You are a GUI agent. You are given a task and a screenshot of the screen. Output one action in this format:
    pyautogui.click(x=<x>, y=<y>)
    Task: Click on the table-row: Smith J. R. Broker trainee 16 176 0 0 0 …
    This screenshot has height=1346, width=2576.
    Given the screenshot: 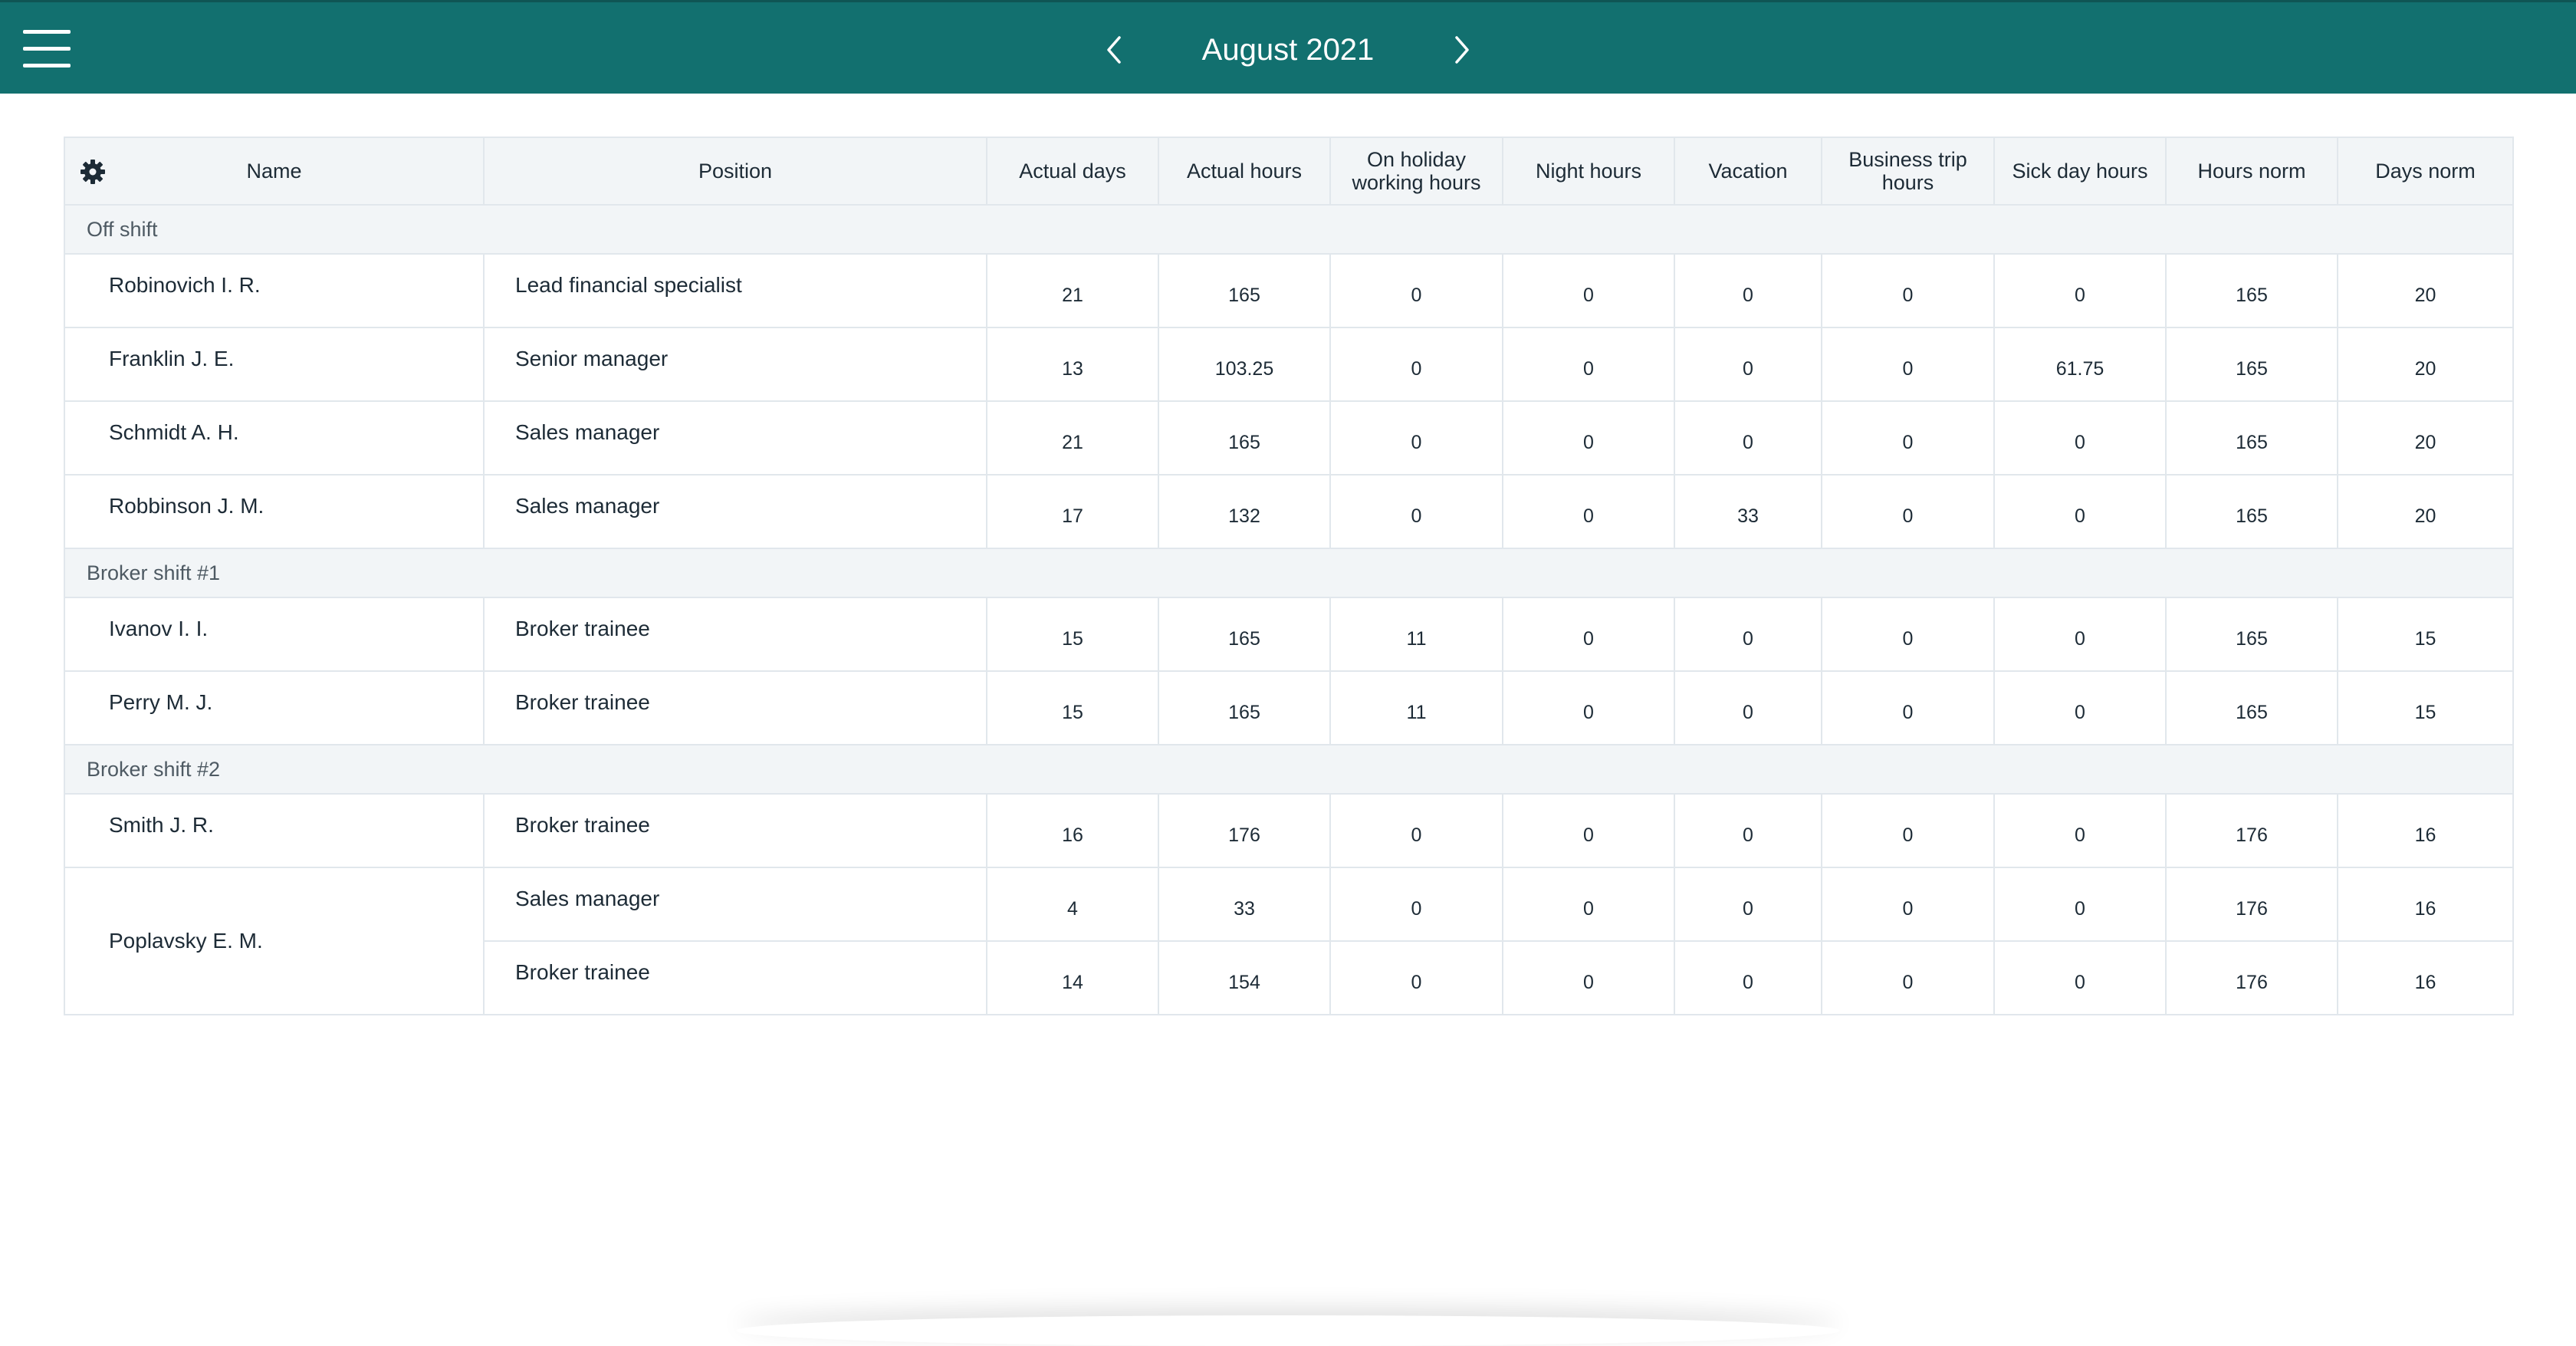 What is the action you would take?
    pyautogui.click(x=1289, y=830)
    